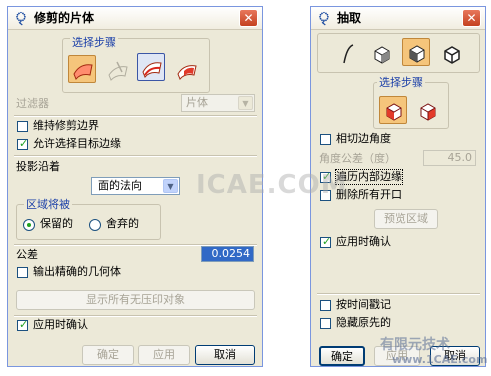 The width and height of the screenshot is (491, 376). Describe the element at coordinates (325, 305) in the screenshot. I see `timestamp-checkbox` at that location.